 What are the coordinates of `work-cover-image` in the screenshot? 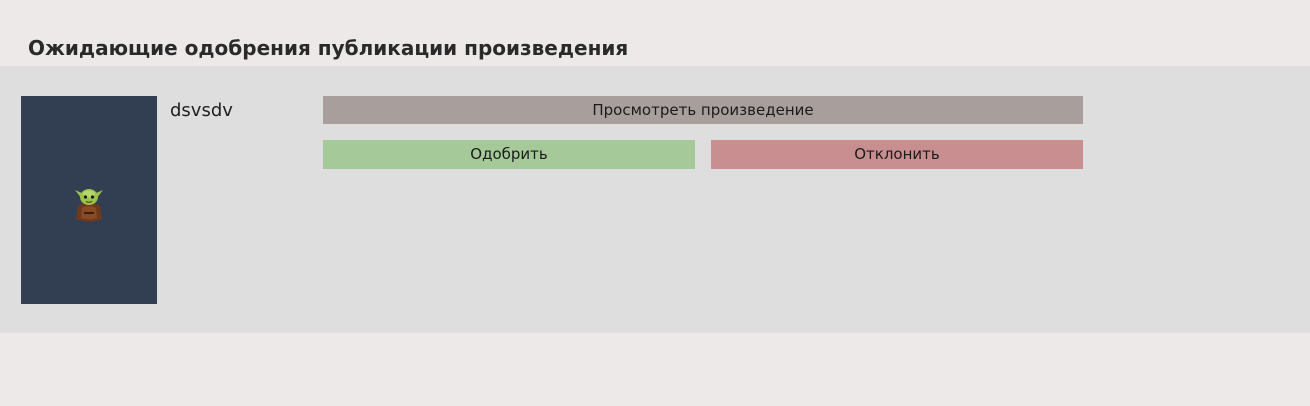 It's located at (89, 200).